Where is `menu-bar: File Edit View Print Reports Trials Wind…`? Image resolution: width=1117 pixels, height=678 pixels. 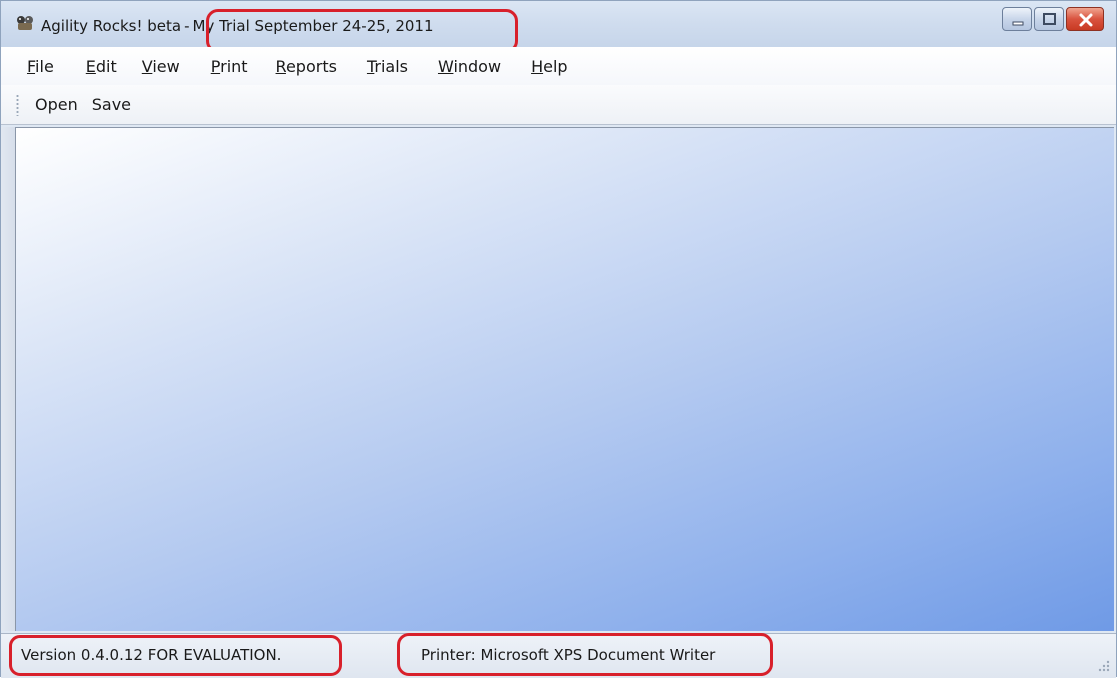
menu-bar: File Edit View Print Reports Trials Wind… is located at coordinates (558, 66).